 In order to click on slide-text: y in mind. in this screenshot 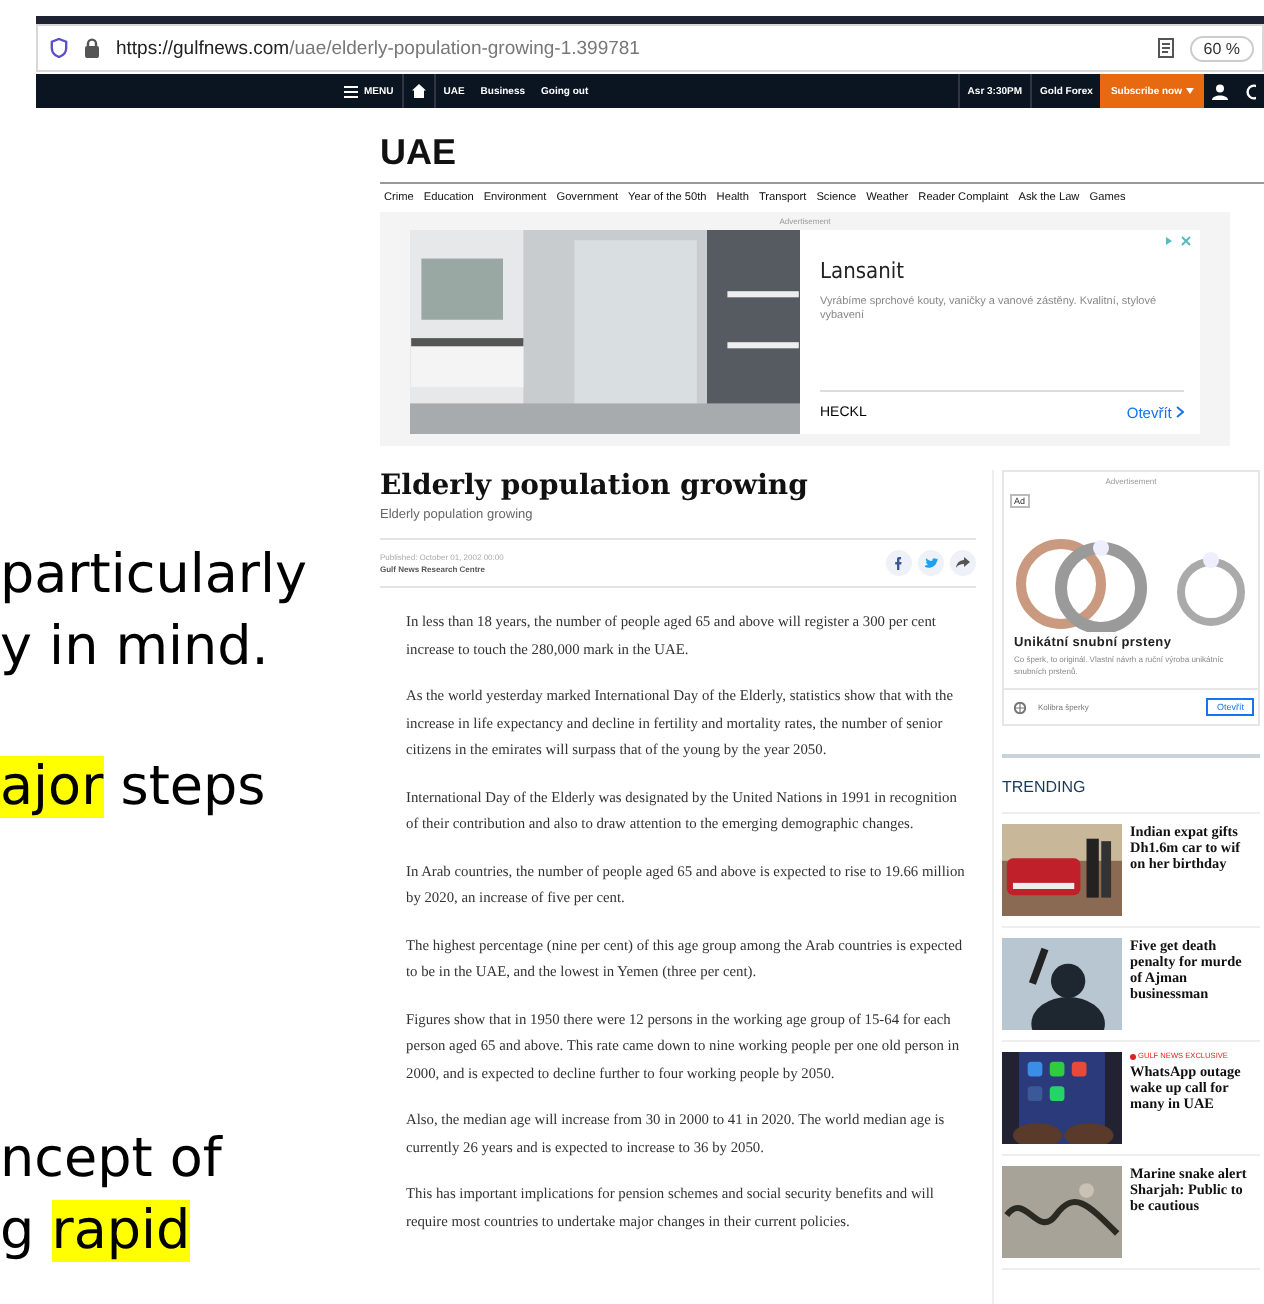, I will do `click(135, 648)`.